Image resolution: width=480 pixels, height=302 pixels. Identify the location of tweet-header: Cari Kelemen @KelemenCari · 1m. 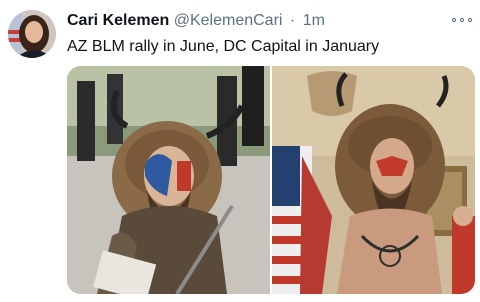
(196, 21).